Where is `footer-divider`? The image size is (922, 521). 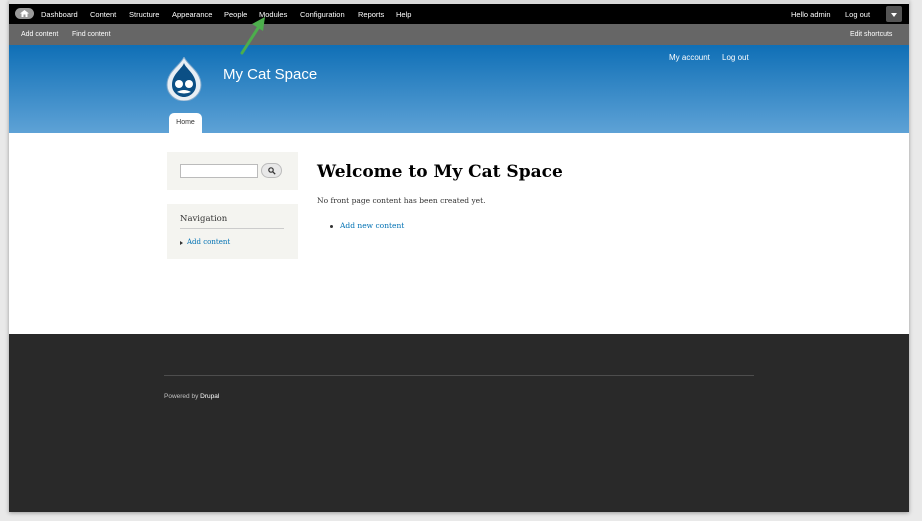
footer-divider is located at coordinates (459, 375).